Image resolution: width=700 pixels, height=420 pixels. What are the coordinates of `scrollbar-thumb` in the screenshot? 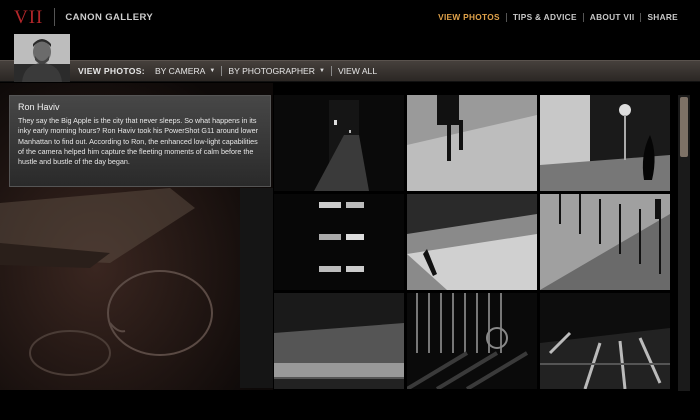 It's located at (684, 127).